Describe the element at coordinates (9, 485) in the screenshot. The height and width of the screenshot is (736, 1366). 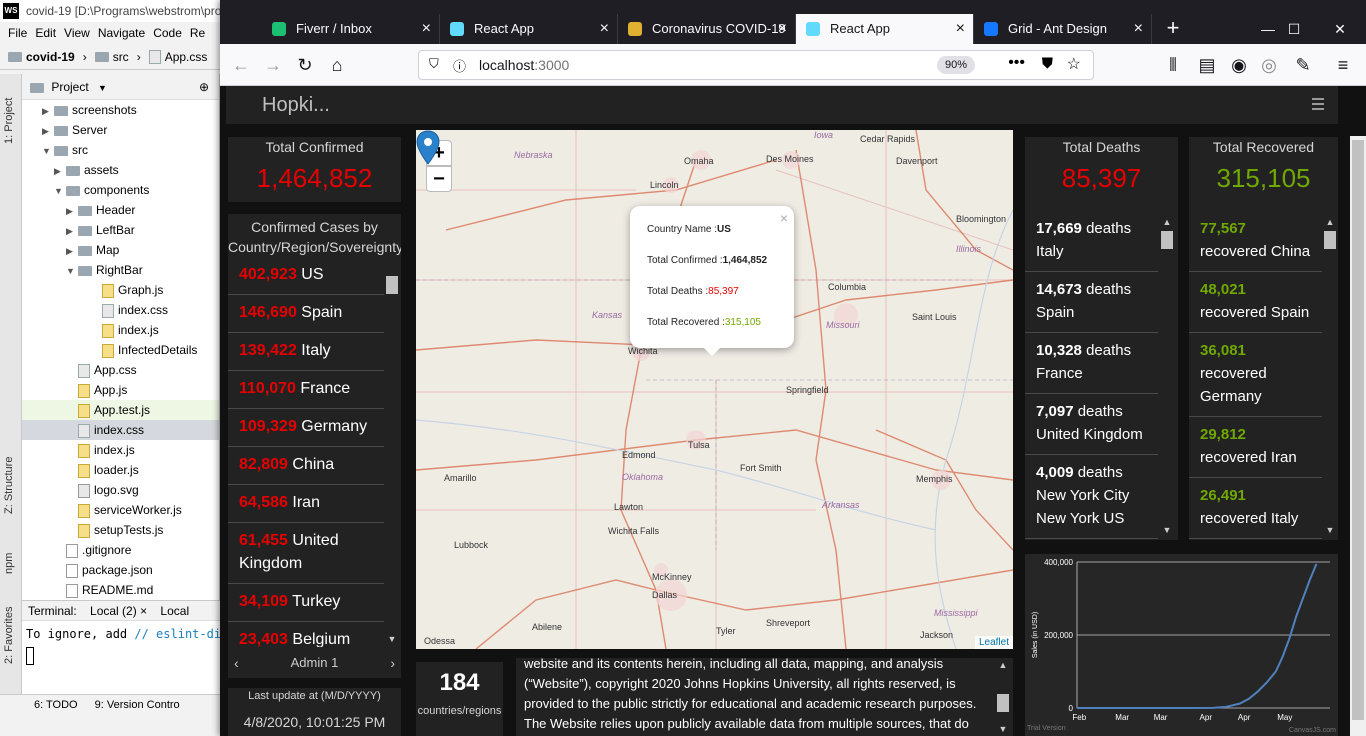
I see `structure-tool-tab: Z: Structure` at that location.